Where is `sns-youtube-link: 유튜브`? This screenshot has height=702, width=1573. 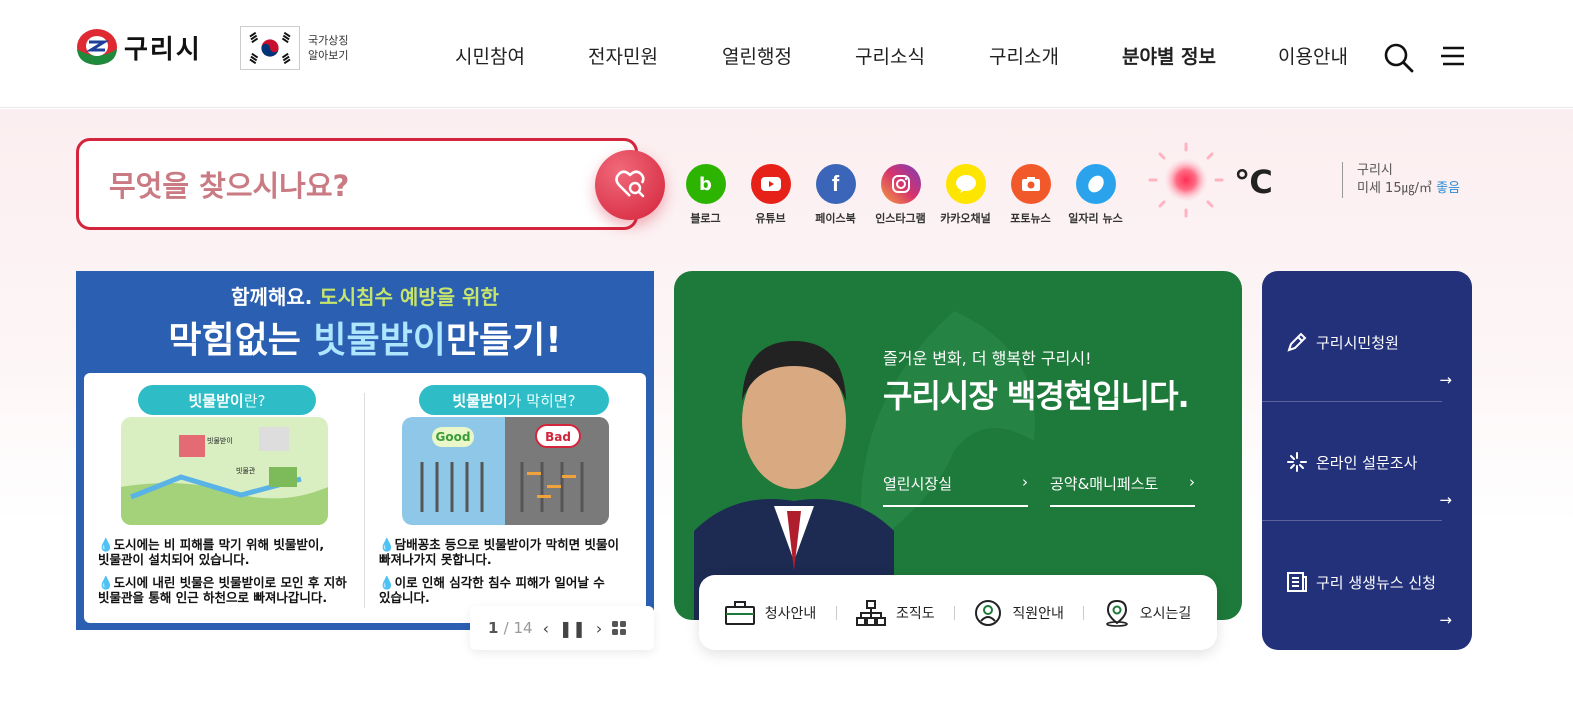 sns-youtube-link: 유튜브 is located at coordinates (770, 195).